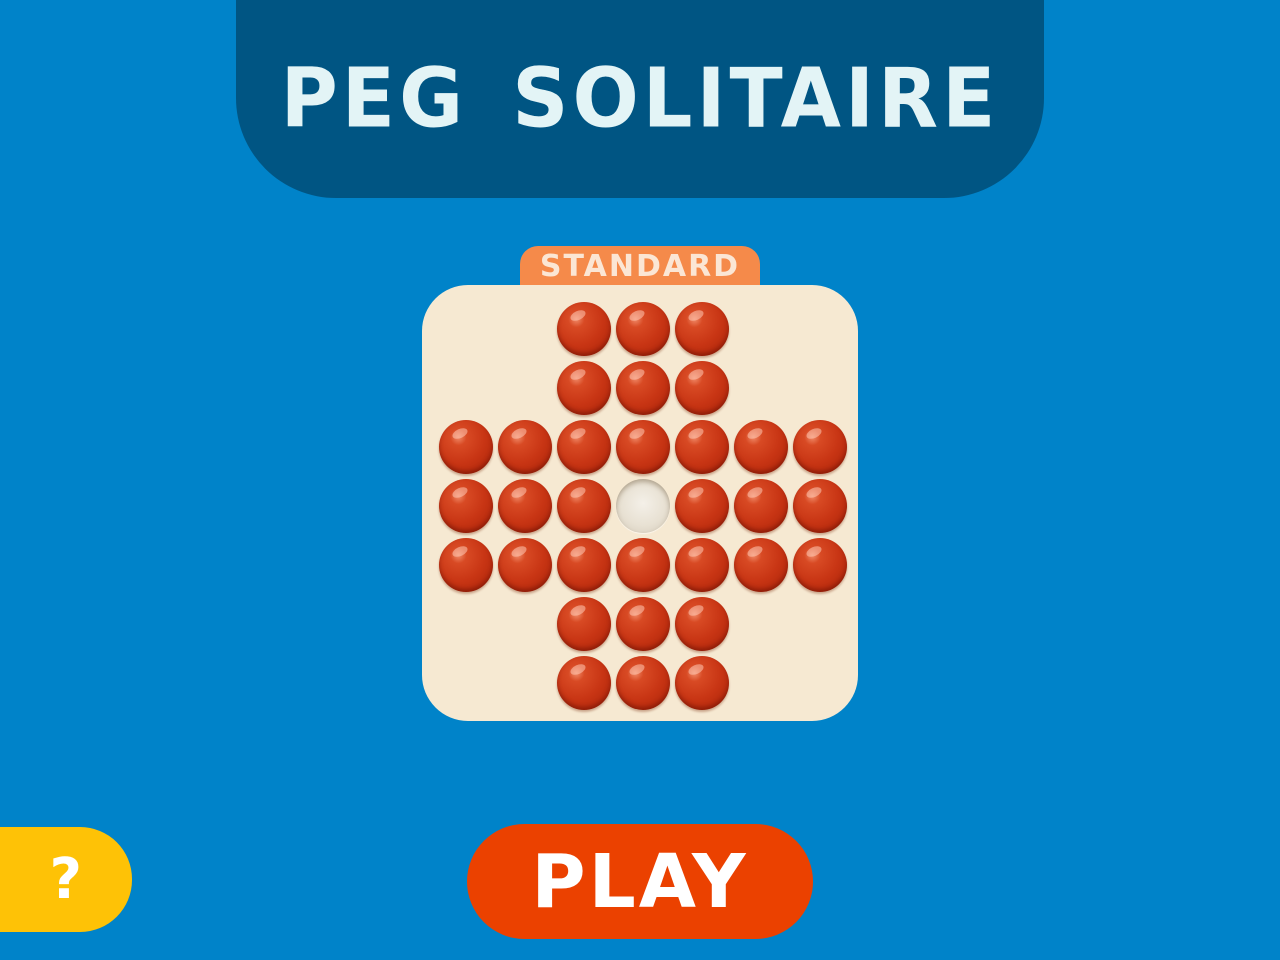 The image size is (1280, 960). I want to click on help-button: ?, so click(66, 879).